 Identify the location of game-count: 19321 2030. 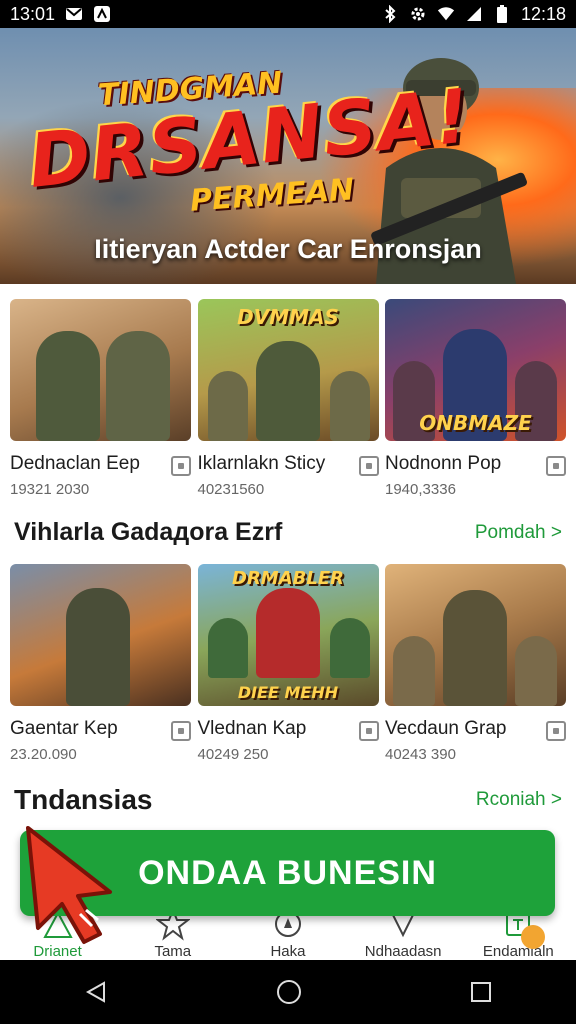
(50, 489).